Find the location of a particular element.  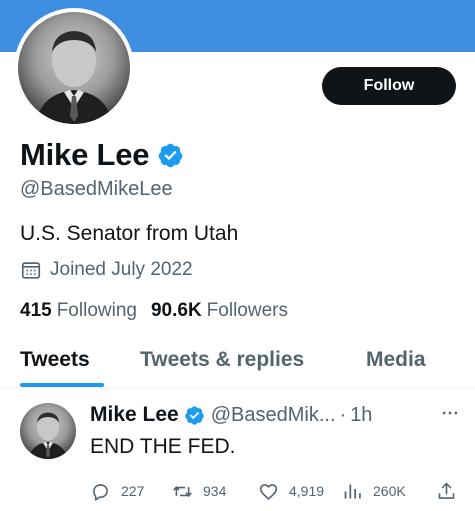

views-button: 260K is located at coordinates (374, 491).